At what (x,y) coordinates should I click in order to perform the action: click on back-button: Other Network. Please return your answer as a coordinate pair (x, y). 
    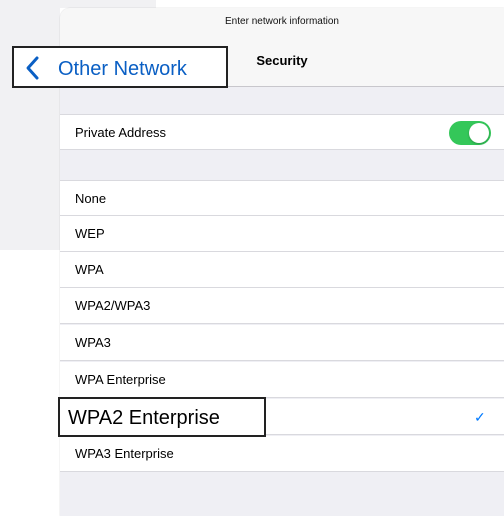
    Looking at the image, I should click on (120, 67).